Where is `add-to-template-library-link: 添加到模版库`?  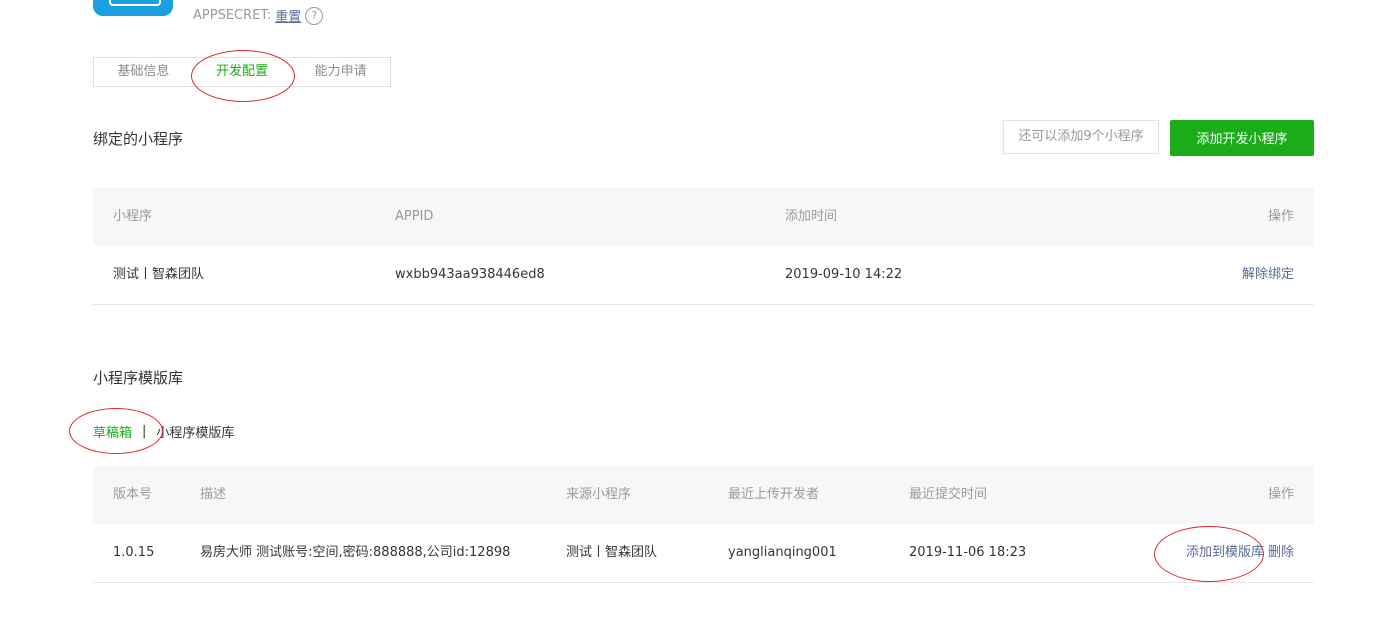
add-to-template-library-link: 添加到模版库 is located at coordinates (1225, 552).